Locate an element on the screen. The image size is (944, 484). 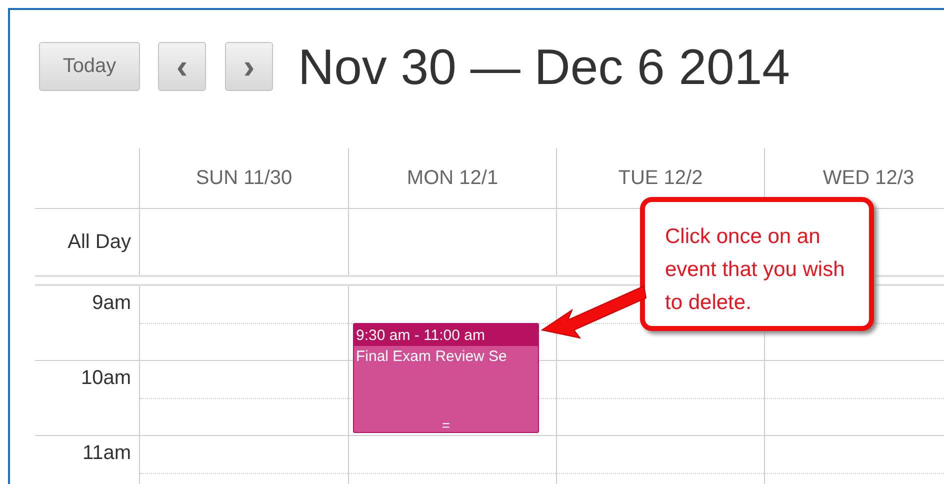
date-range-title: Nov 30 — Dec 6 2014 is located at coordinates (544, 67).